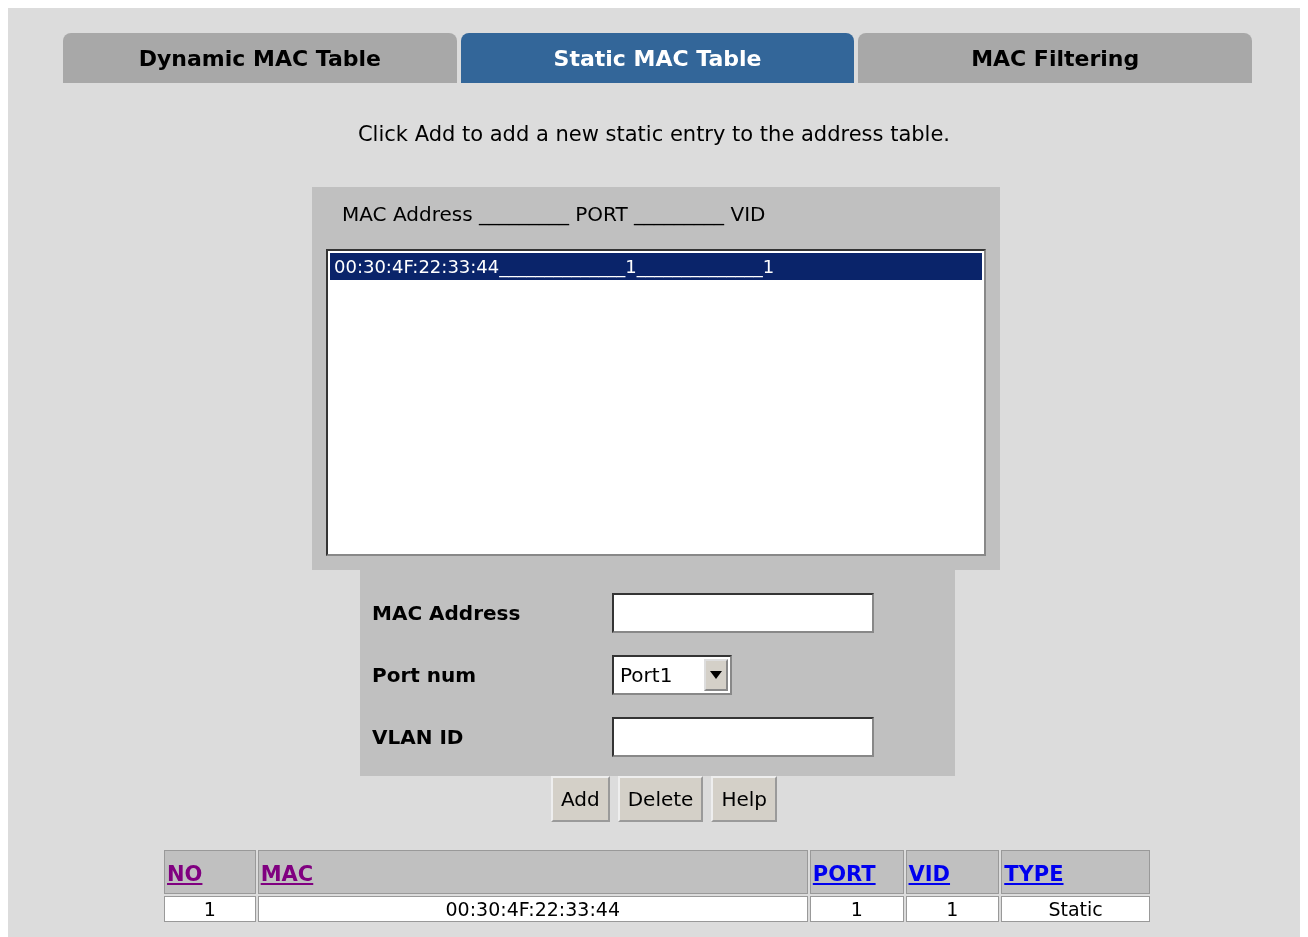 This screenshot has height=937, width=1308. Describe the element at coordinates (744, 798) in the screenshot. I see `form-button: Help` at that location.